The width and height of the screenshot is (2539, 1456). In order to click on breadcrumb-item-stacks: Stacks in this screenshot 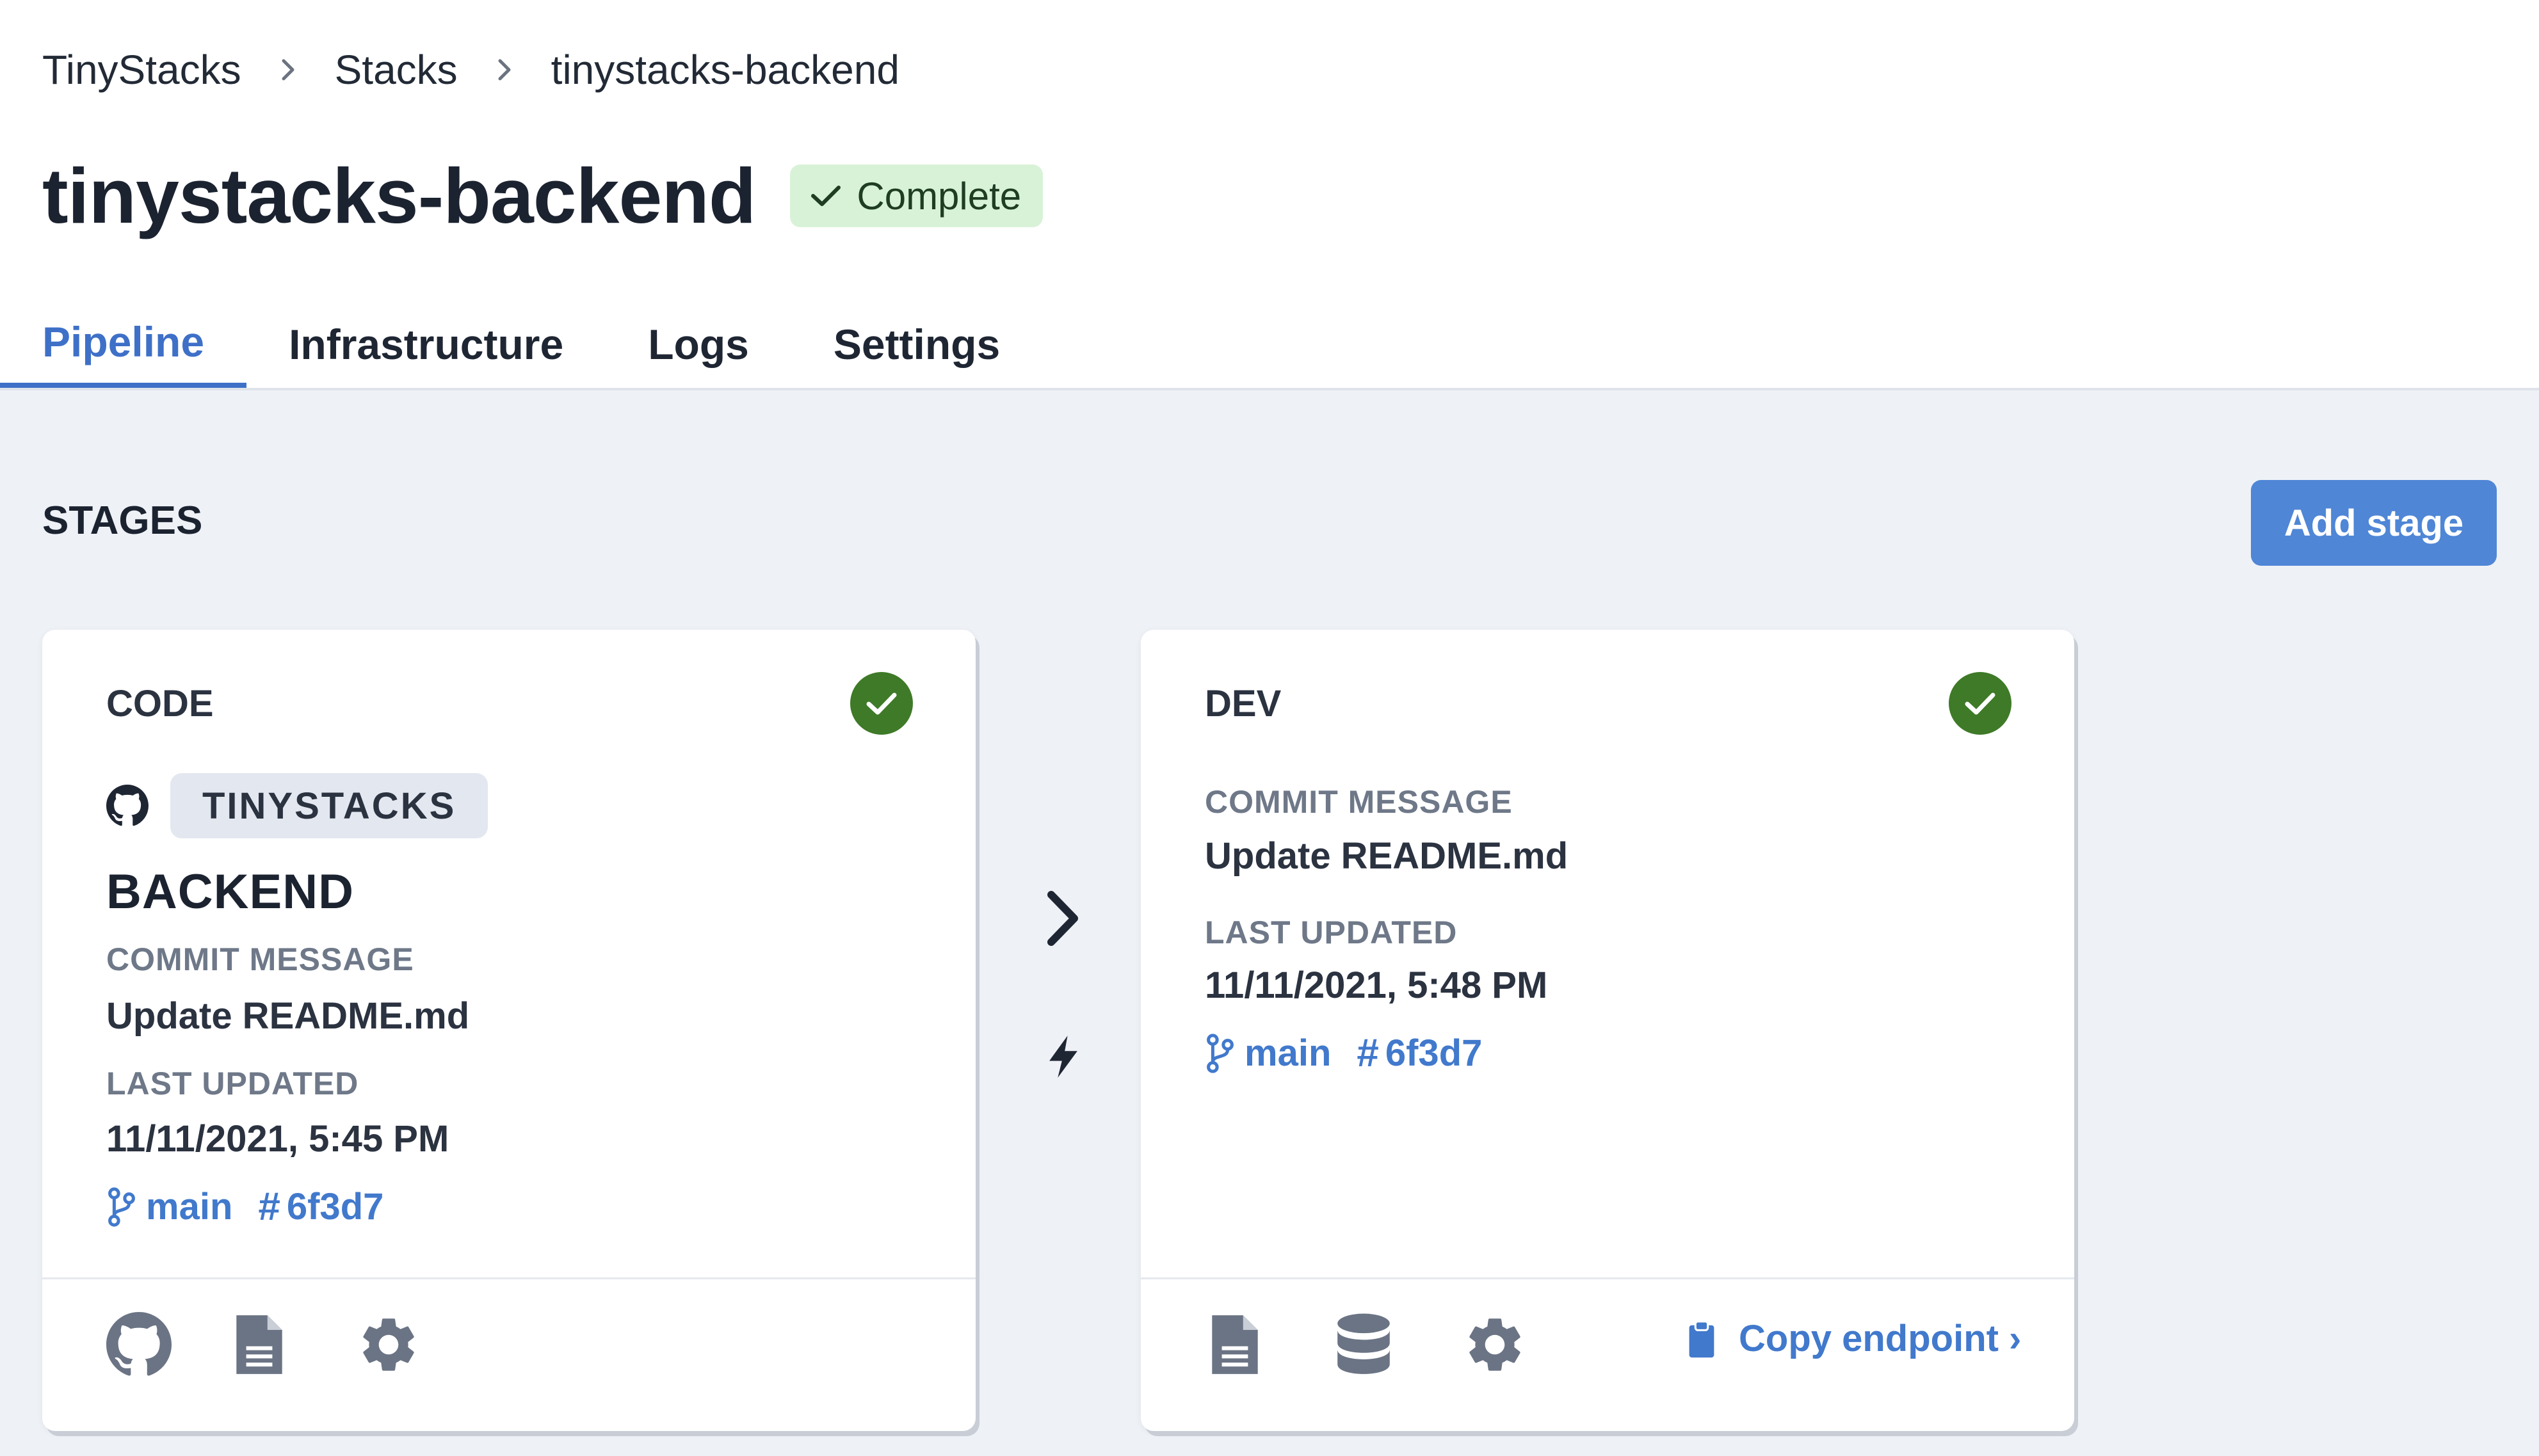, I will do `click(397, 69)`.